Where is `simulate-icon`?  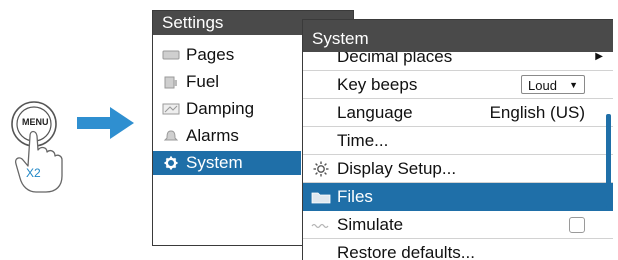
simulate-icon is located at coordinates (320, 226).